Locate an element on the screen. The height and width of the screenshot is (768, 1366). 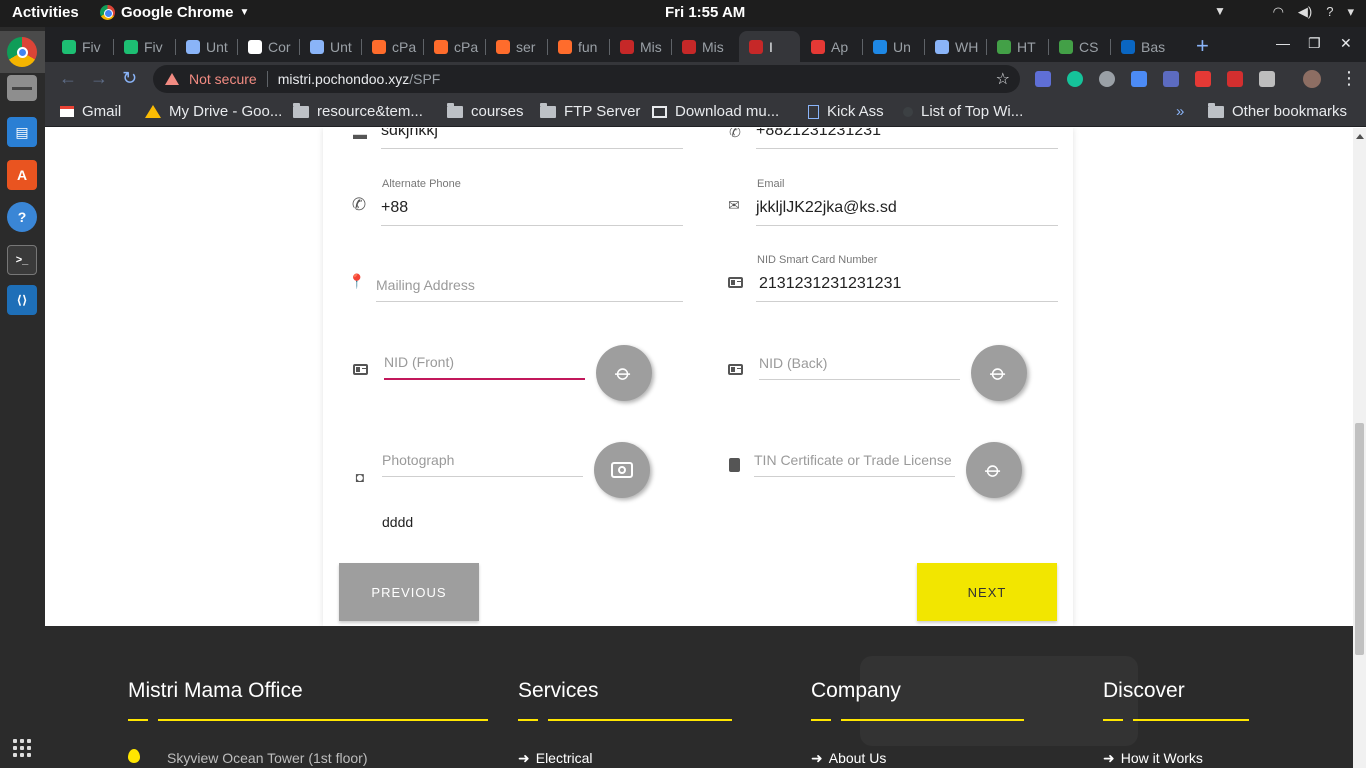
app-menu: Google Chrome ▼ is located at coordinates (174, 12).